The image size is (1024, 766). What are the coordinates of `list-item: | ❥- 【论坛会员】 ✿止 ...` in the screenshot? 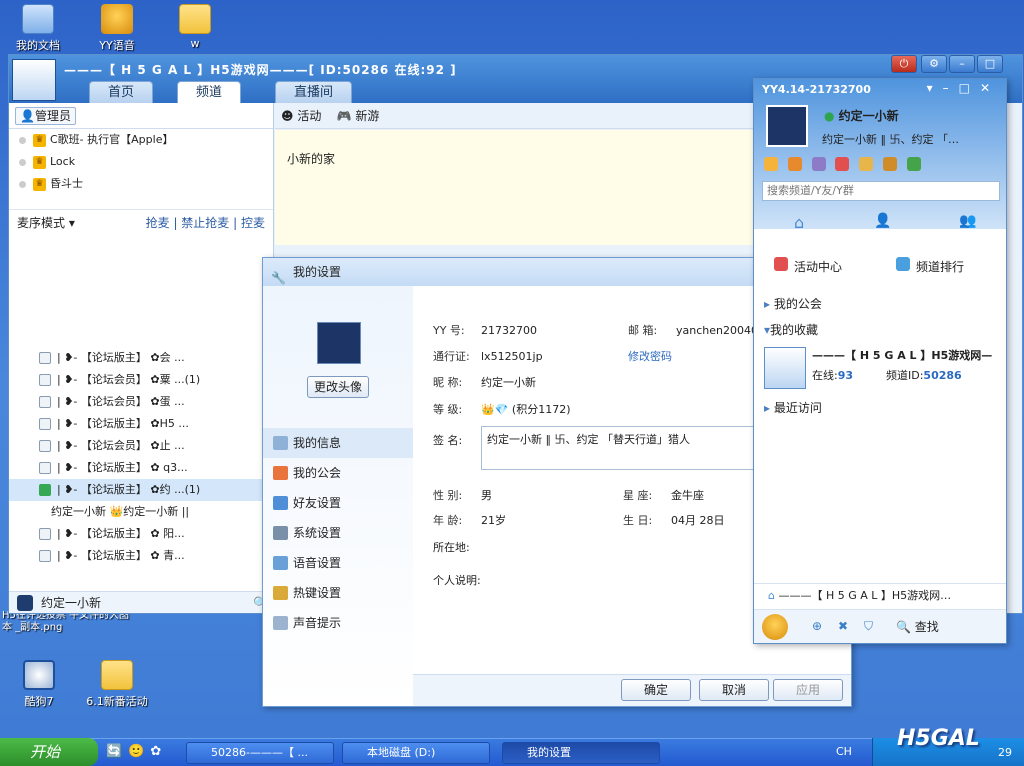 It's located at (141, 446).